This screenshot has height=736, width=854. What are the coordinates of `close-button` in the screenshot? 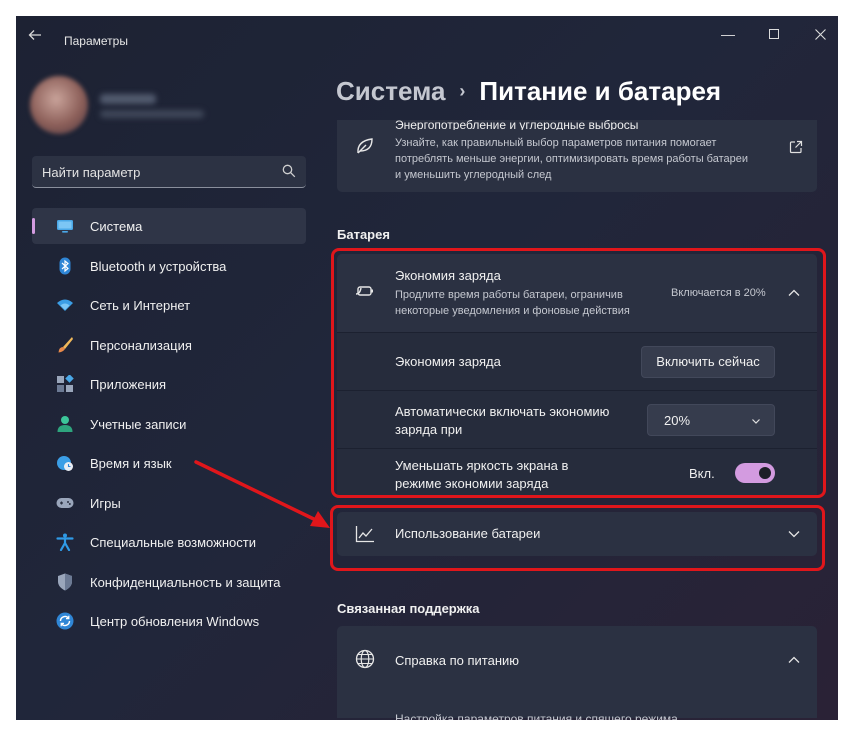 It's located at (820, 34).